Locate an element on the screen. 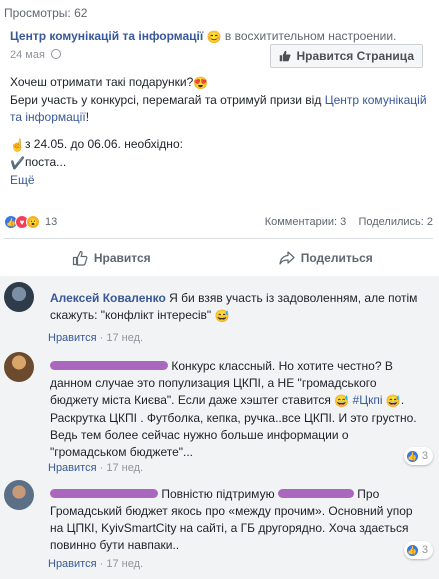 This screenshot has height=579, width=439. pointing-hand-emoji-icon: ☝️ is located at coordinates (17, 145).